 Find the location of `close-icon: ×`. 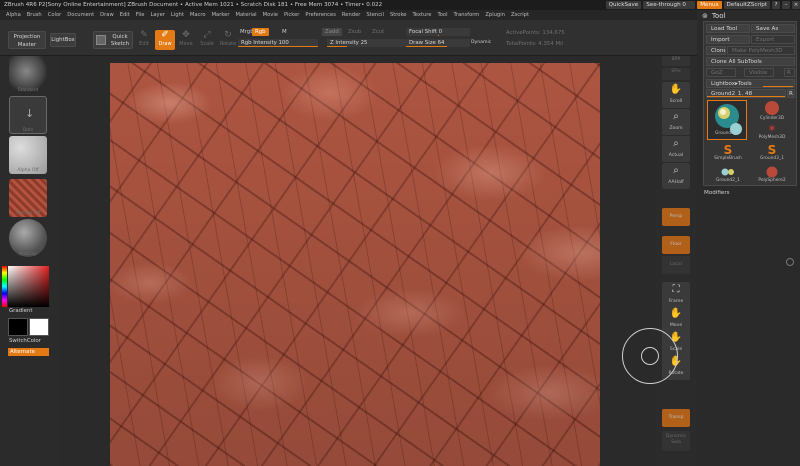

close-icon: × is located at coordinates (796, 5).